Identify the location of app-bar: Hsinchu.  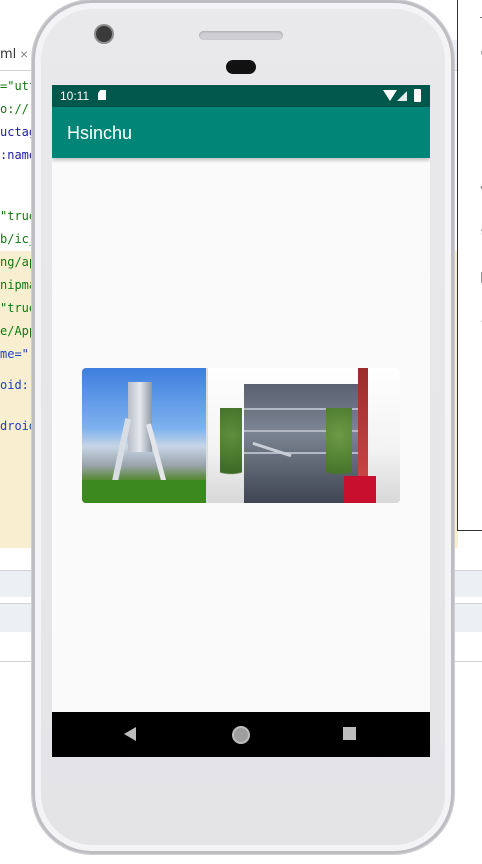
(241, 132).